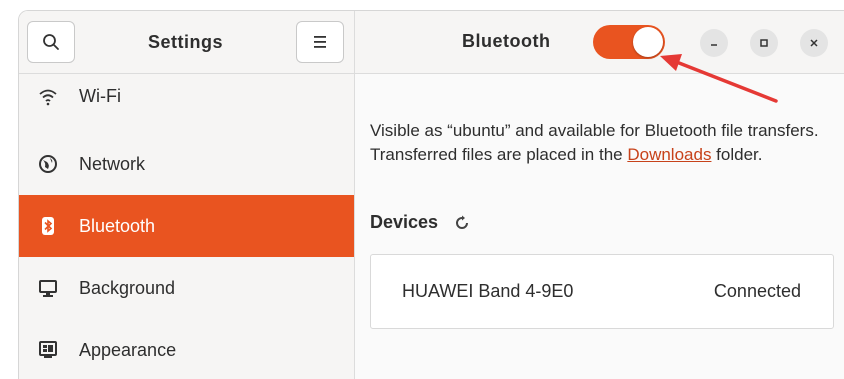  I want to click on maximize-icon, so click(764, 43).